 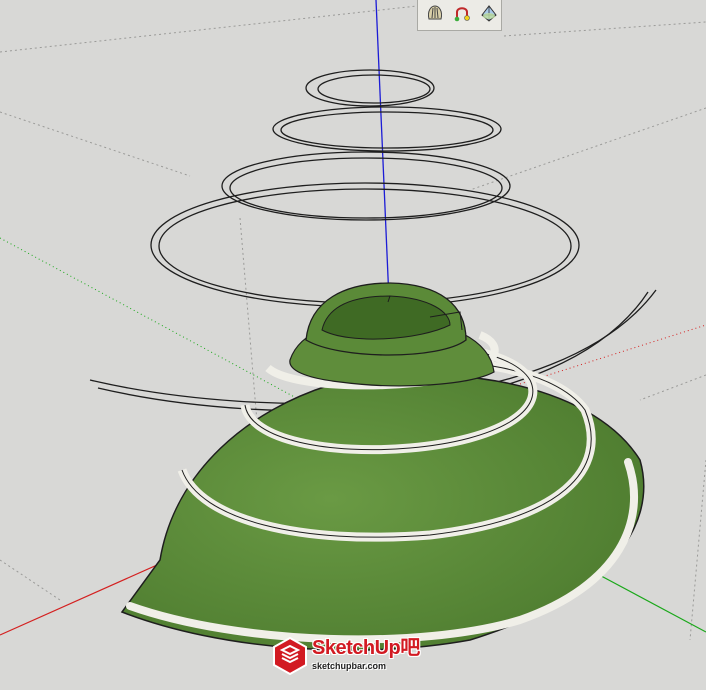 I want to click on soften-edges-icon, so click(x=489, y=15).